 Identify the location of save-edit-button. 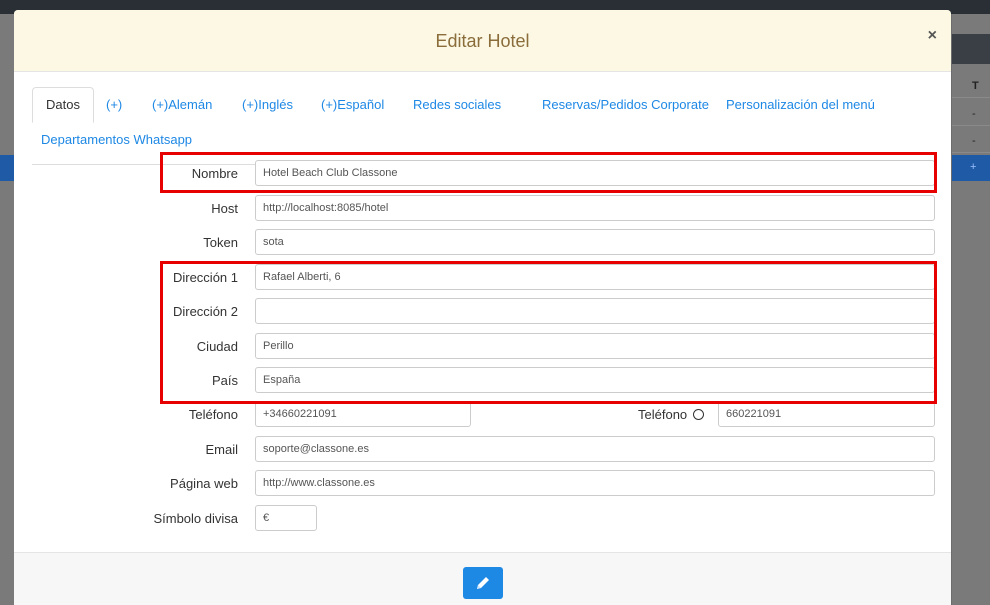
(483, 583).